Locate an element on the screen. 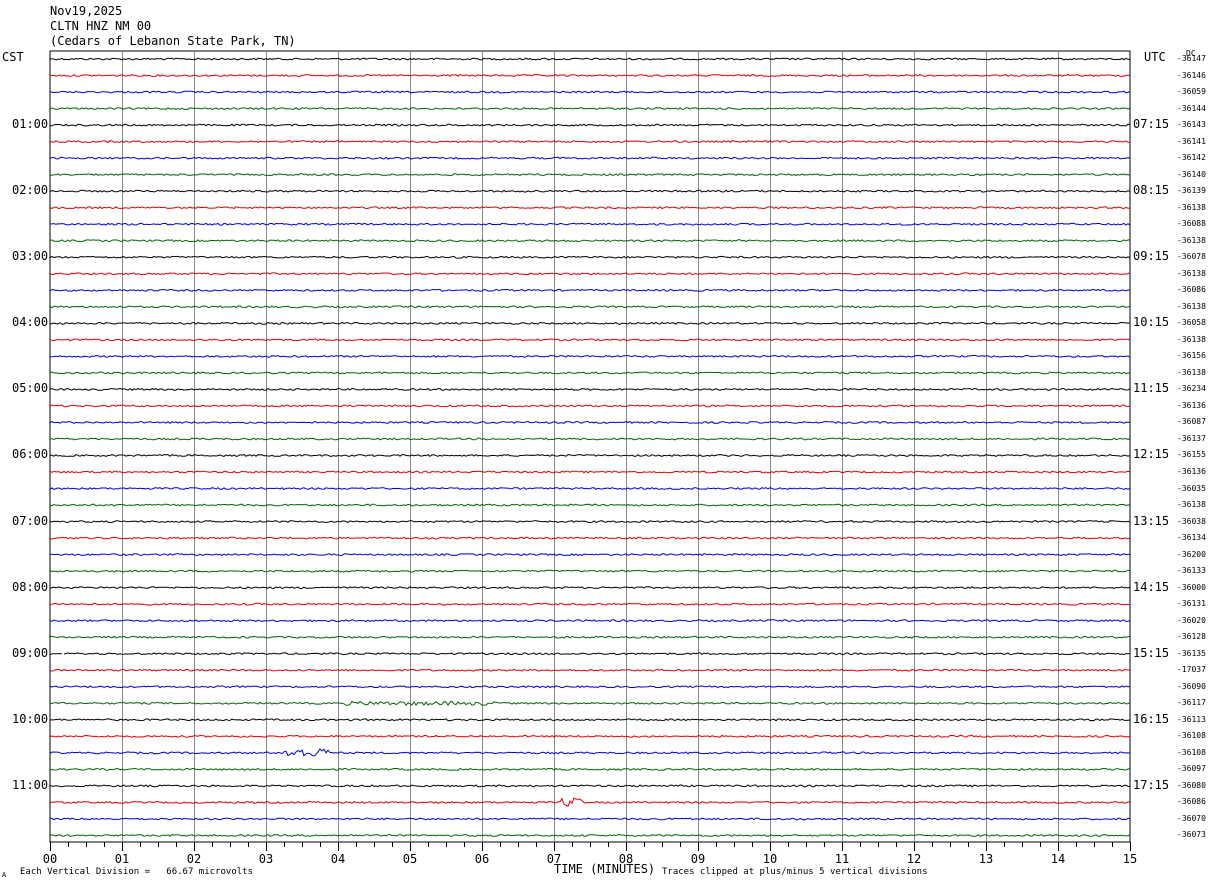 The image size is (1210, 886). x-tick-label: 01 is located at coordinates (122, 859).